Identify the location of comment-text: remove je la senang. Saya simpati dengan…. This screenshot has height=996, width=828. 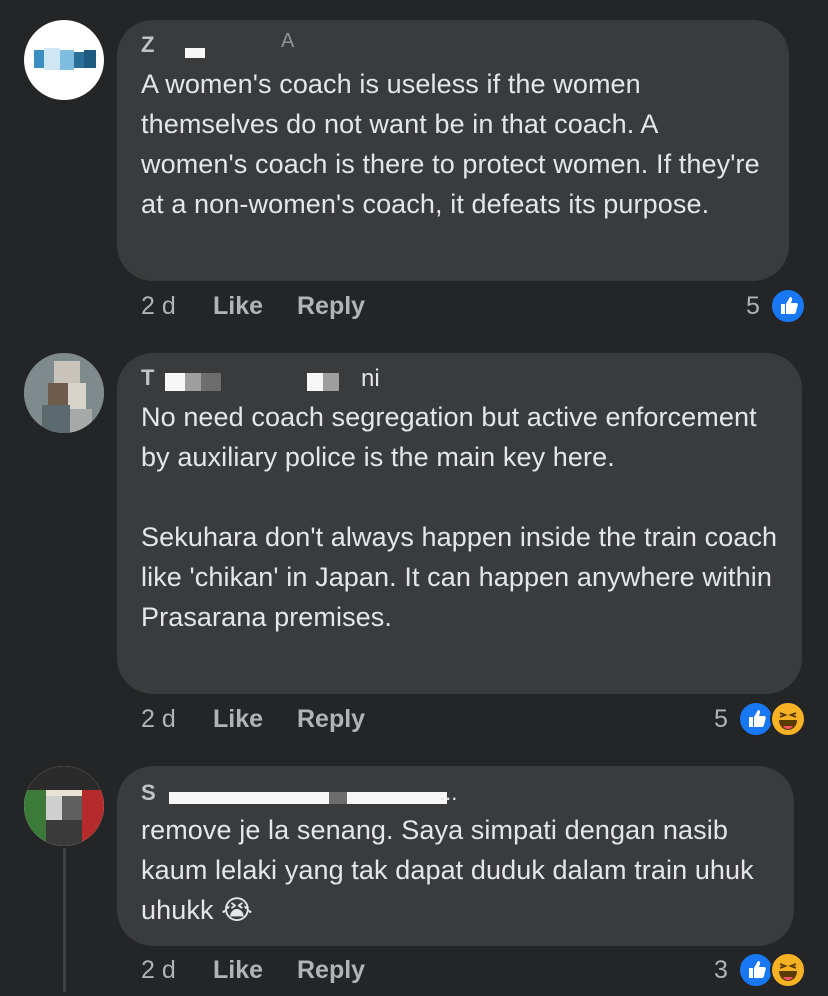
(451, 870).